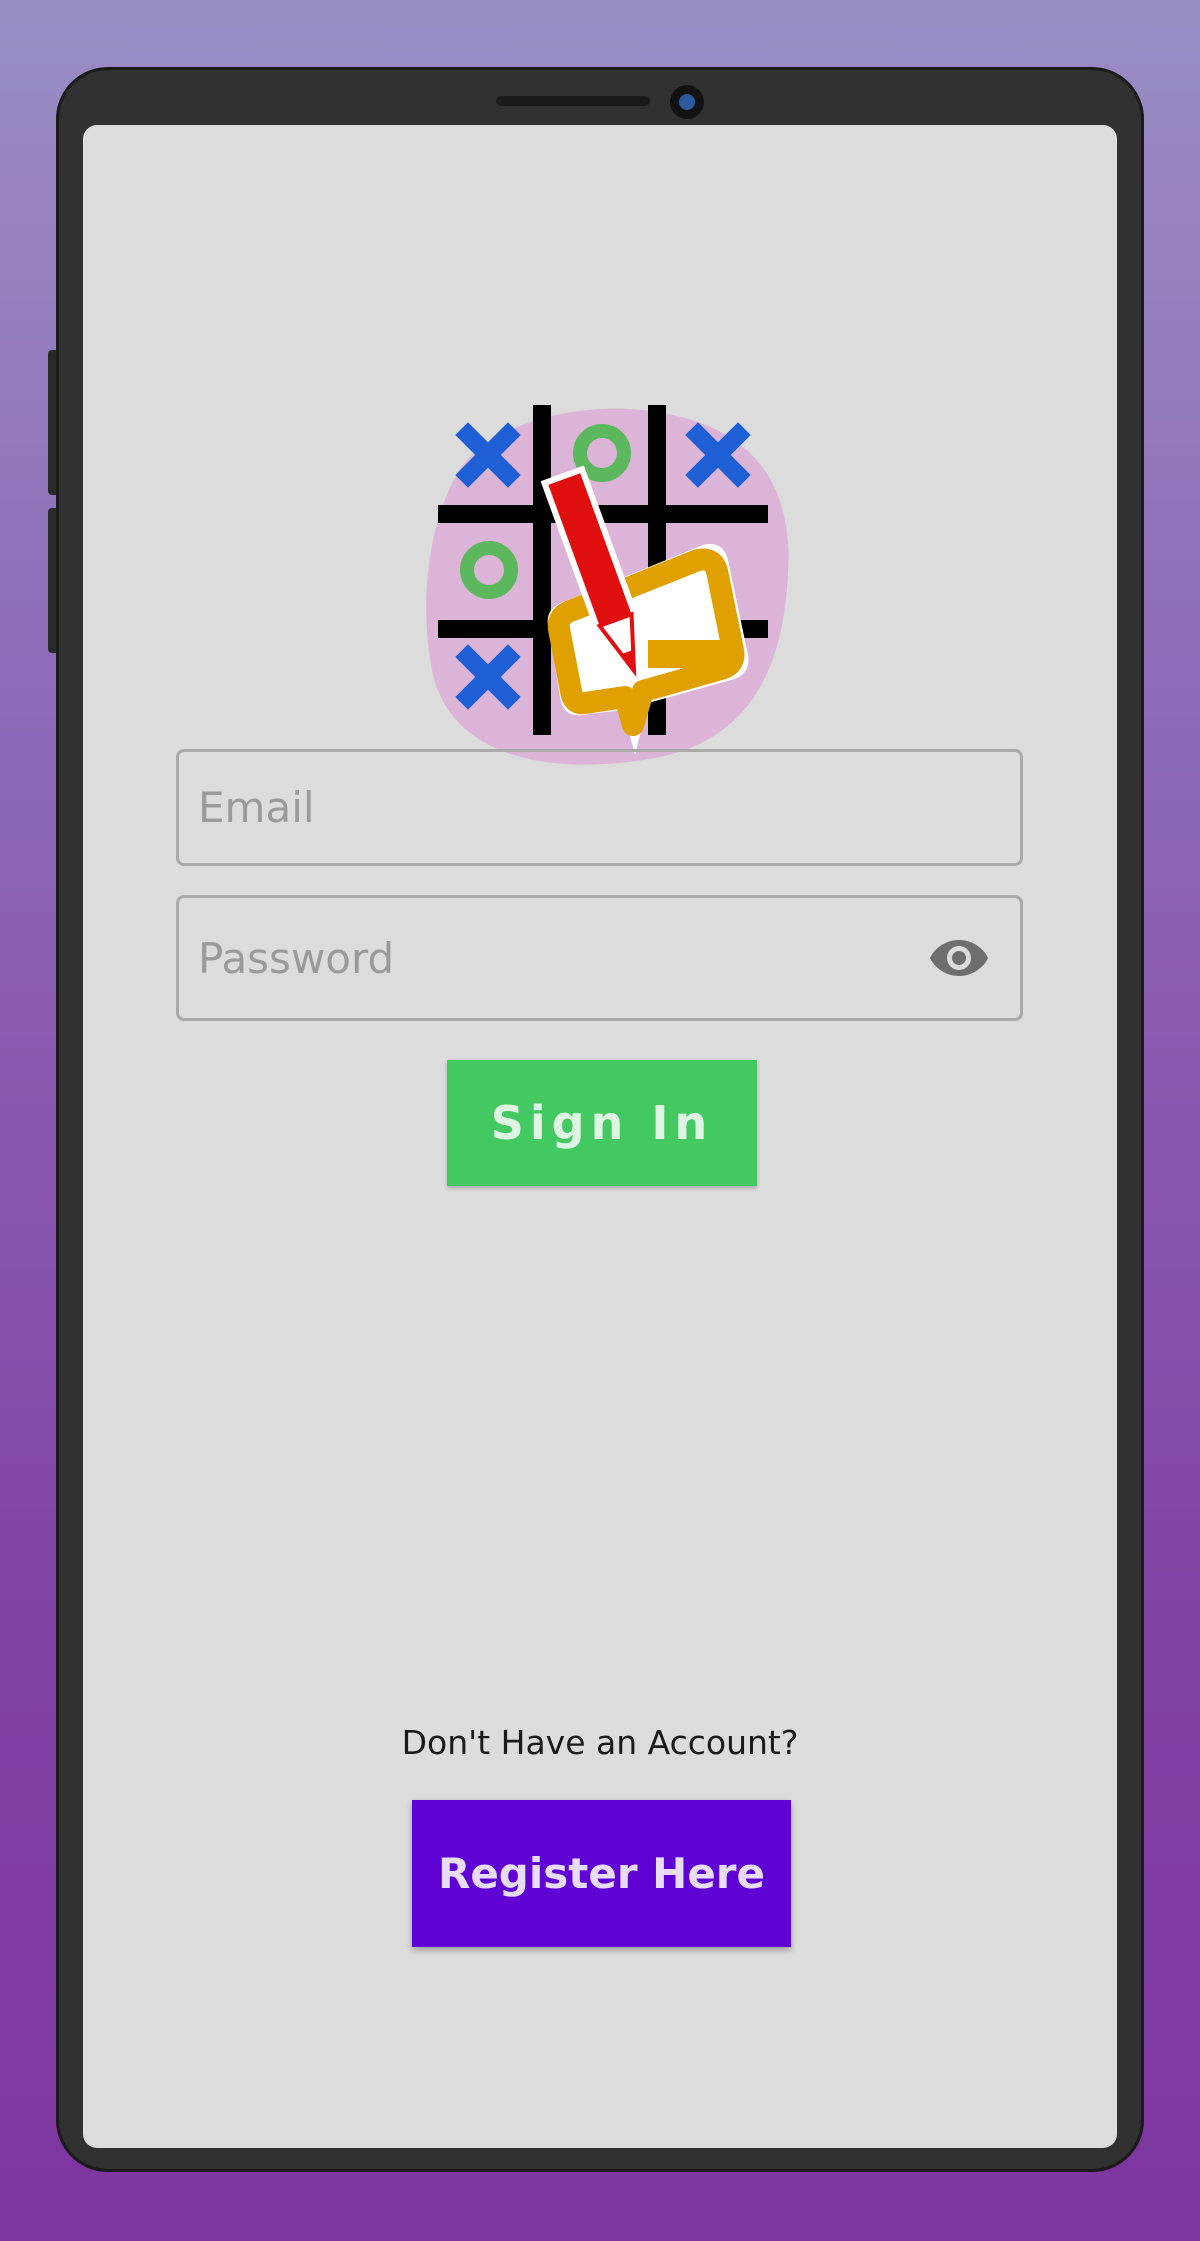 This screenshot has width=1200, height=2241. Describe the element at coordinates (600, 1742) in the screenshot. I see `no-account-prompt: Don't Have an Account?` at that location.